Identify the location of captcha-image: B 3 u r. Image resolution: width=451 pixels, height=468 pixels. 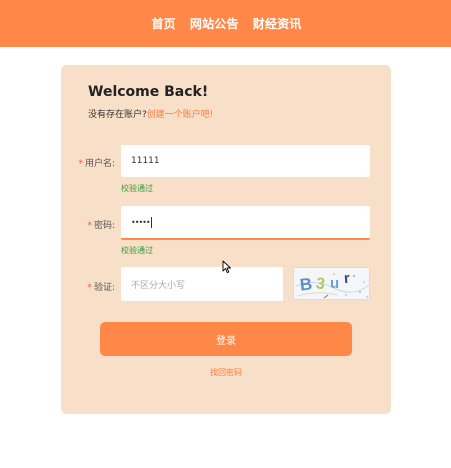
(331, 283).